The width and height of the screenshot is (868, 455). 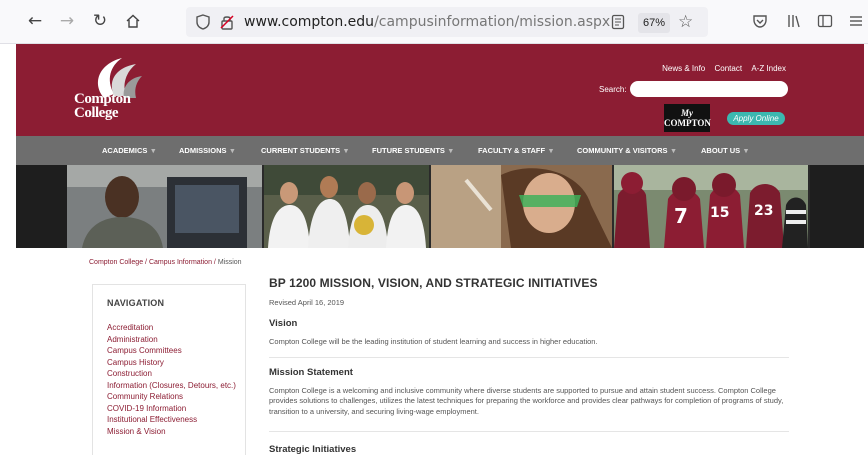 What do you see at coordinates (307, 302) in the screenshot?
I see `revised-date: Revised April 16, 2019` at bounding box center [307, 302].